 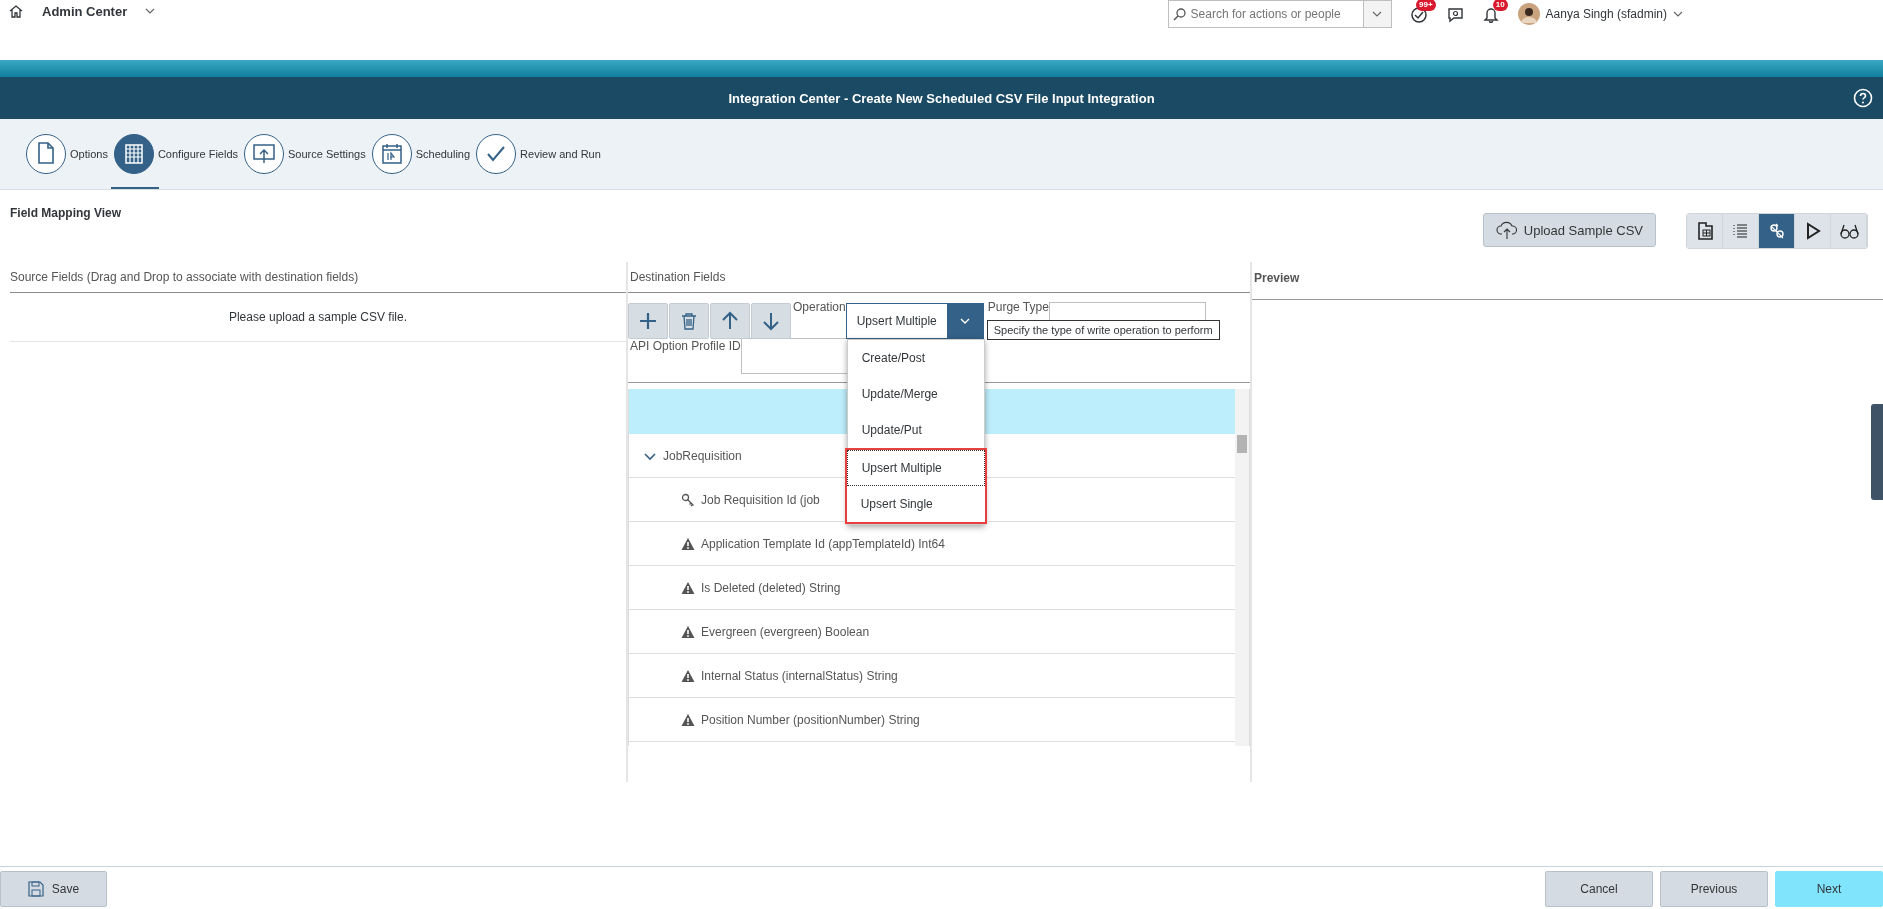 I want to click on field-name: Job Requisition Id (job, so click(x=760, y=499).